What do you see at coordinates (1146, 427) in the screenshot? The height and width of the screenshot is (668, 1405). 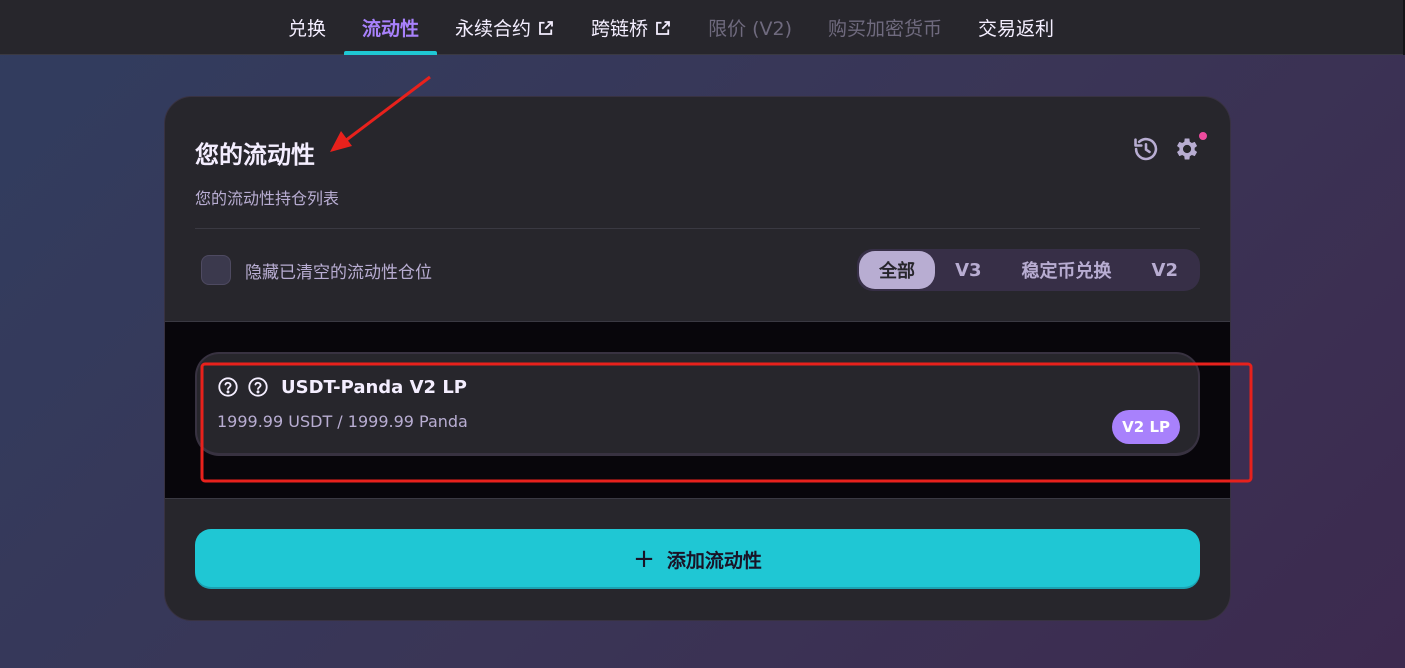 I see `position-type-badge: V2 LP` at bounding box center [1146, 427].